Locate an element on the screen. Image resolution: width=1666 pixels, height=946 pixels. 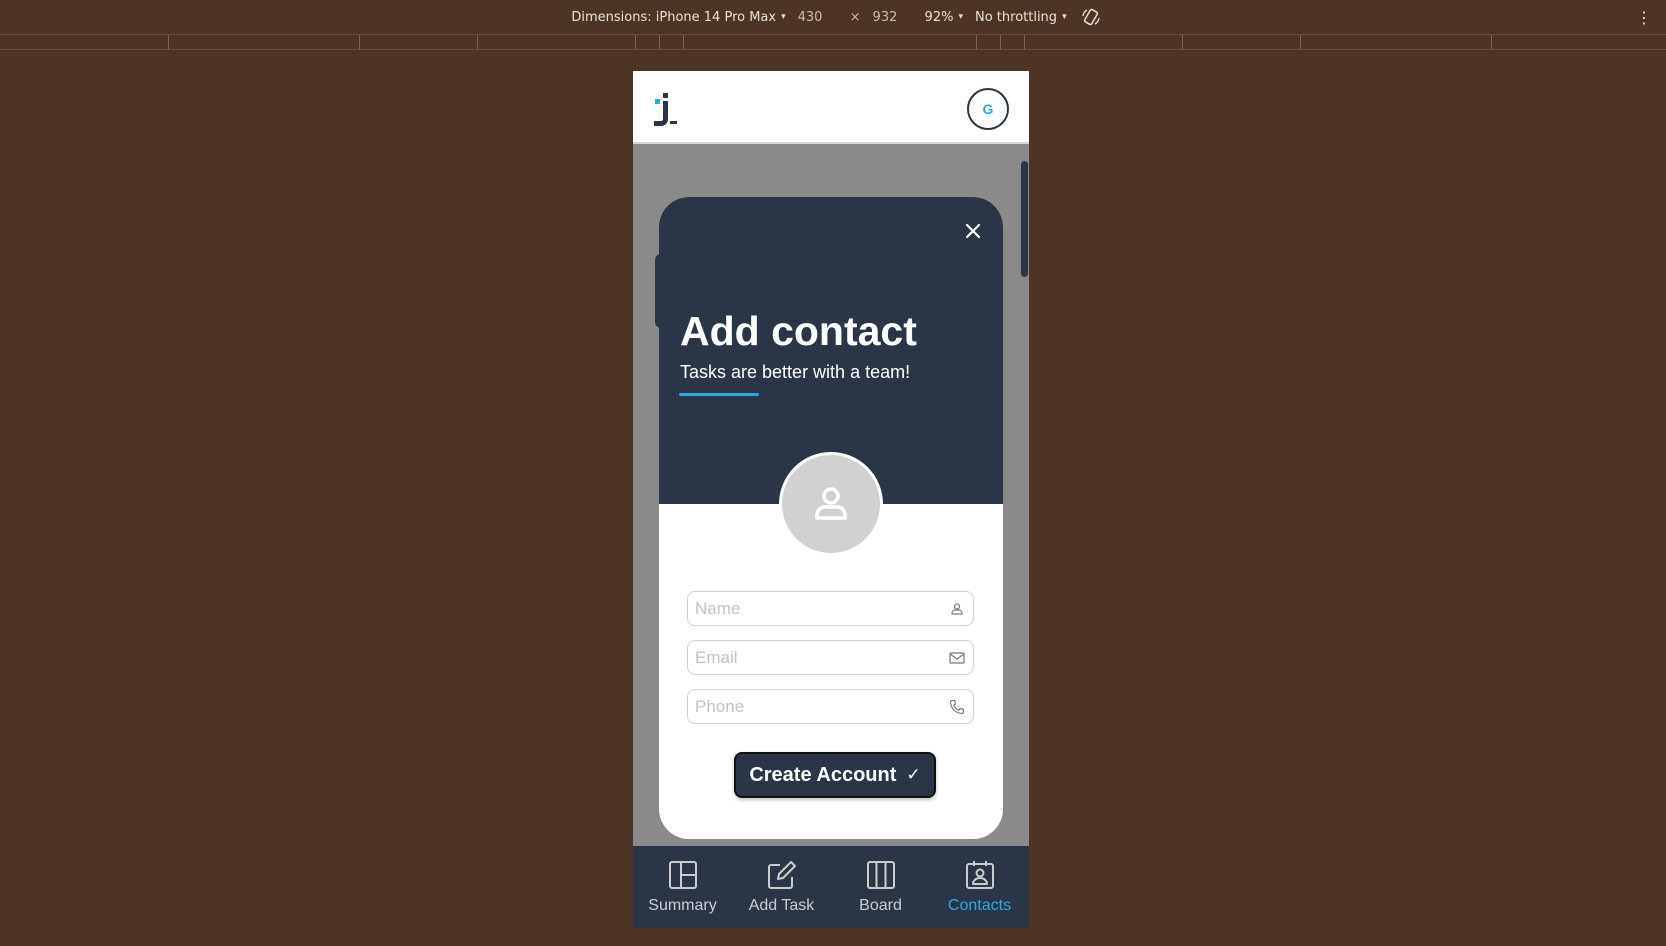
bottom-nav: Summary Add Task Board Contacts is located at coordinates (831, 887).